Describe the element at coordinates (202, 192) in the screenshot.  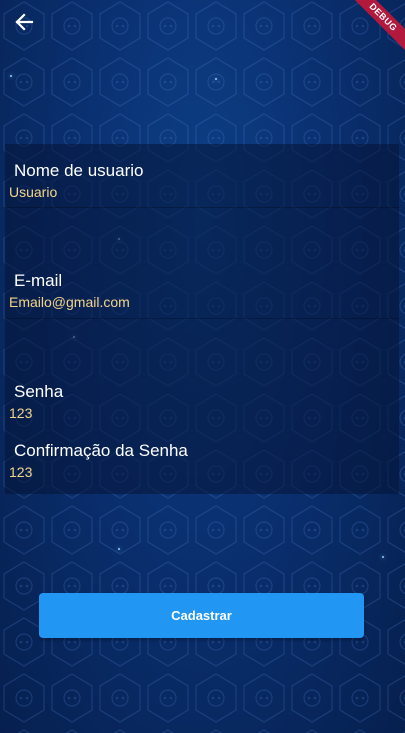
I see `username-input: Usuario` at that location.